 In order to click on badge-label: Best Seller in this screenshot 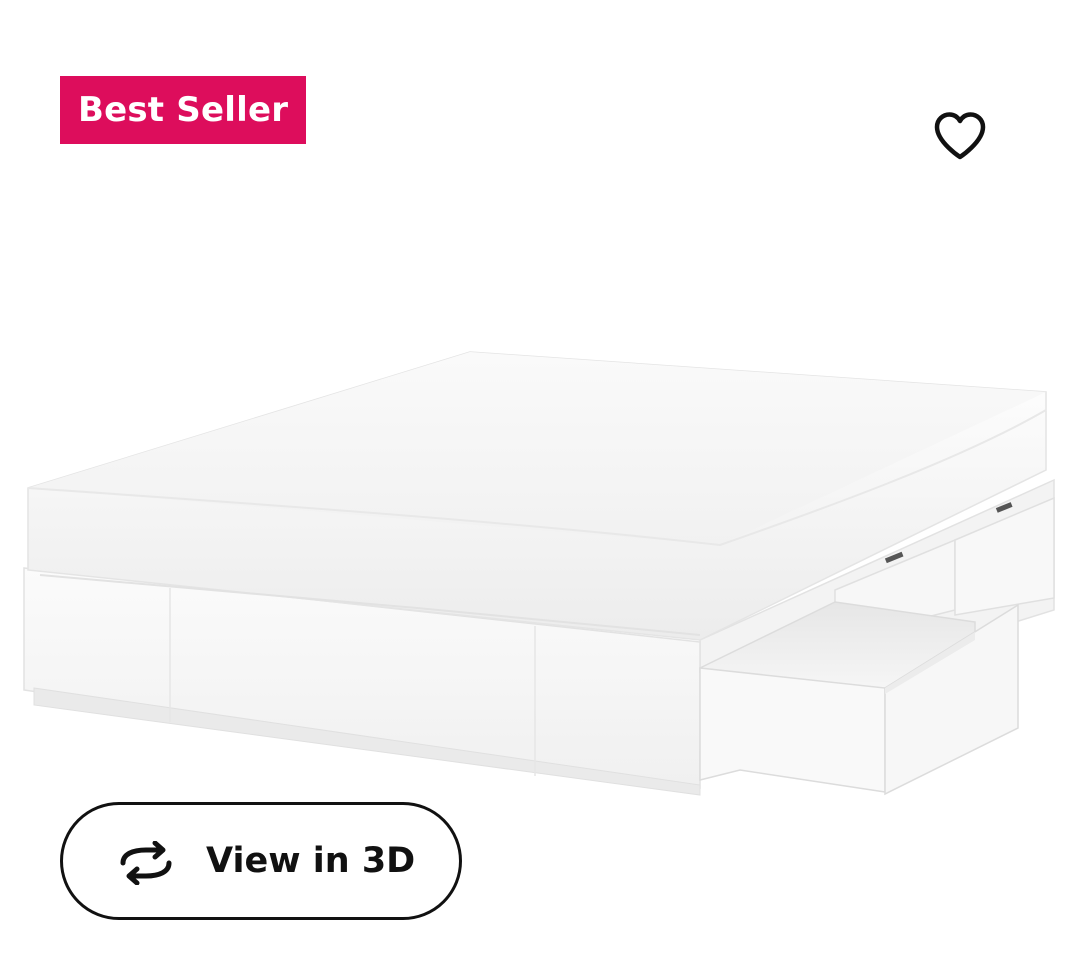, I will do `click(183, 110)`.